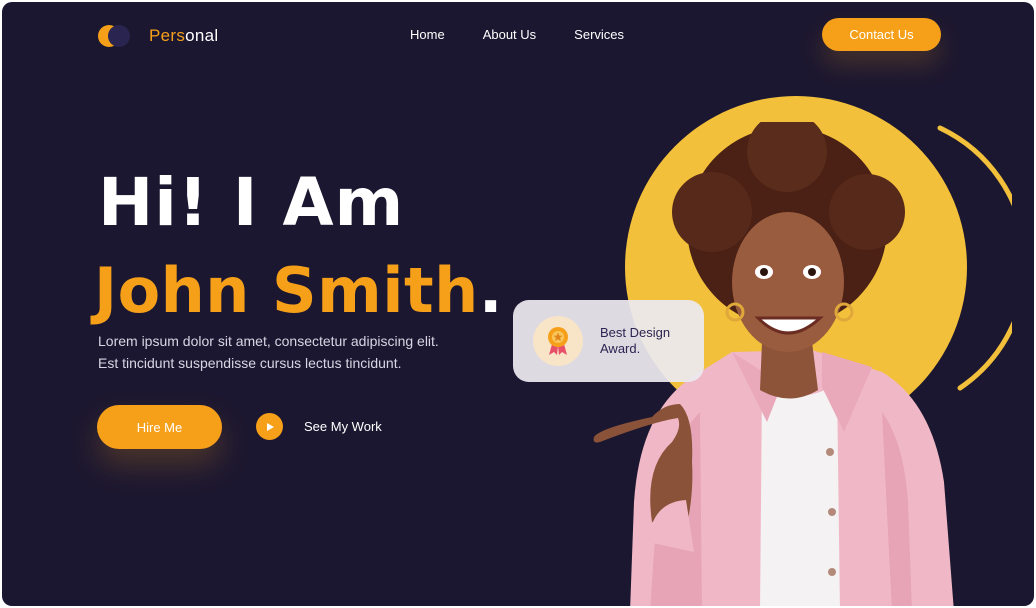 The height and width of the screenshot is (608, 1036). I want to click on hero-greeting: Hi! I Am, so click(251, 202).